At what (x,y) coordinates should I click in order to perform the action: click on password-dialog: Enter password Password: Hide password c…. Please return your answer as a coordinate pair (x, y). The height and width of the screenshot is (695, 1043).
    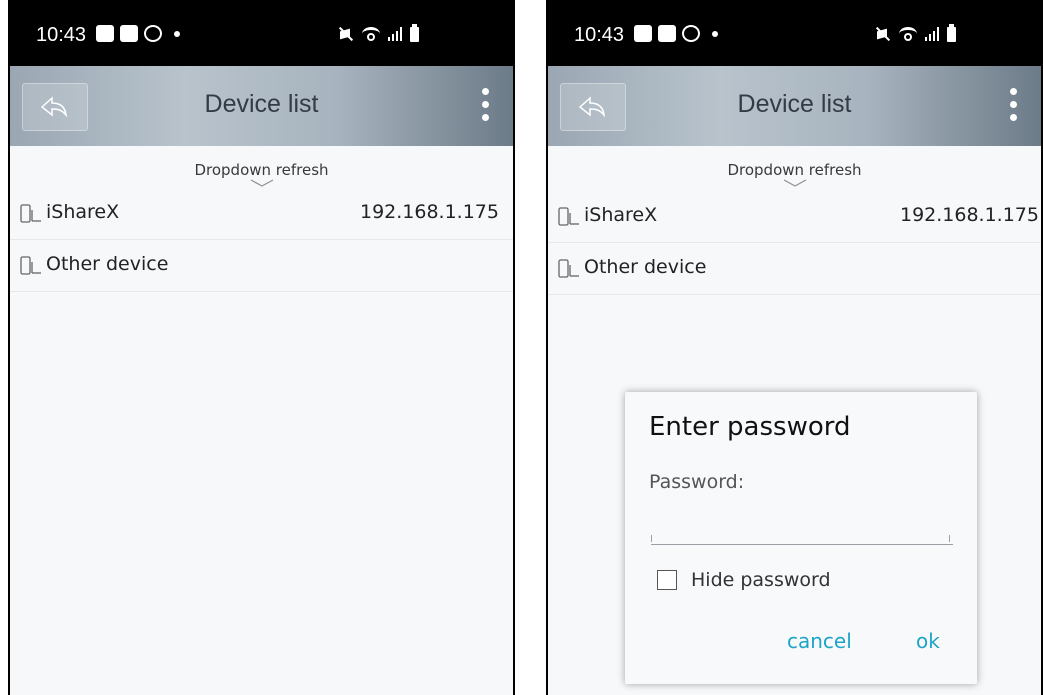
    Looking at the image, I should click on (801, 538).